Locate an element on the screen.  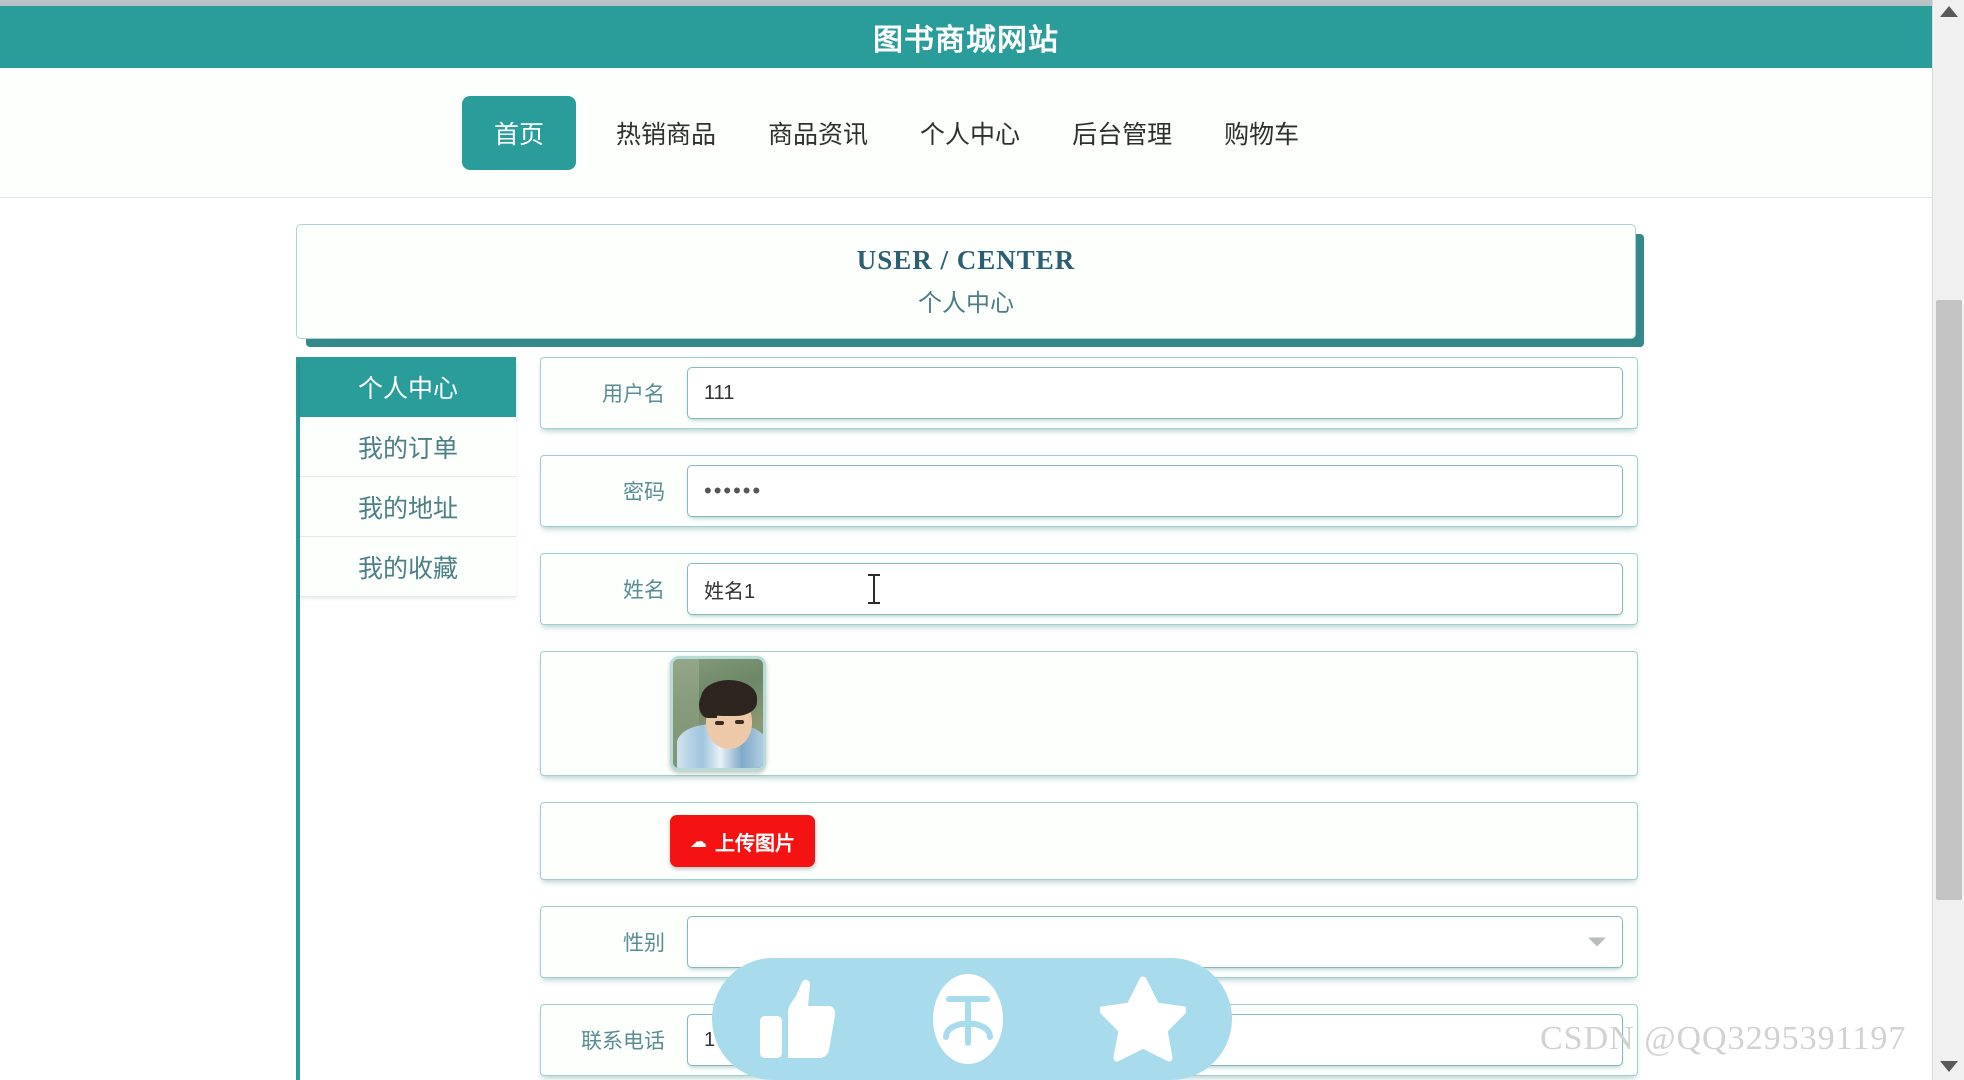
chevron-down-icon is located at coordinates (1597, 942).